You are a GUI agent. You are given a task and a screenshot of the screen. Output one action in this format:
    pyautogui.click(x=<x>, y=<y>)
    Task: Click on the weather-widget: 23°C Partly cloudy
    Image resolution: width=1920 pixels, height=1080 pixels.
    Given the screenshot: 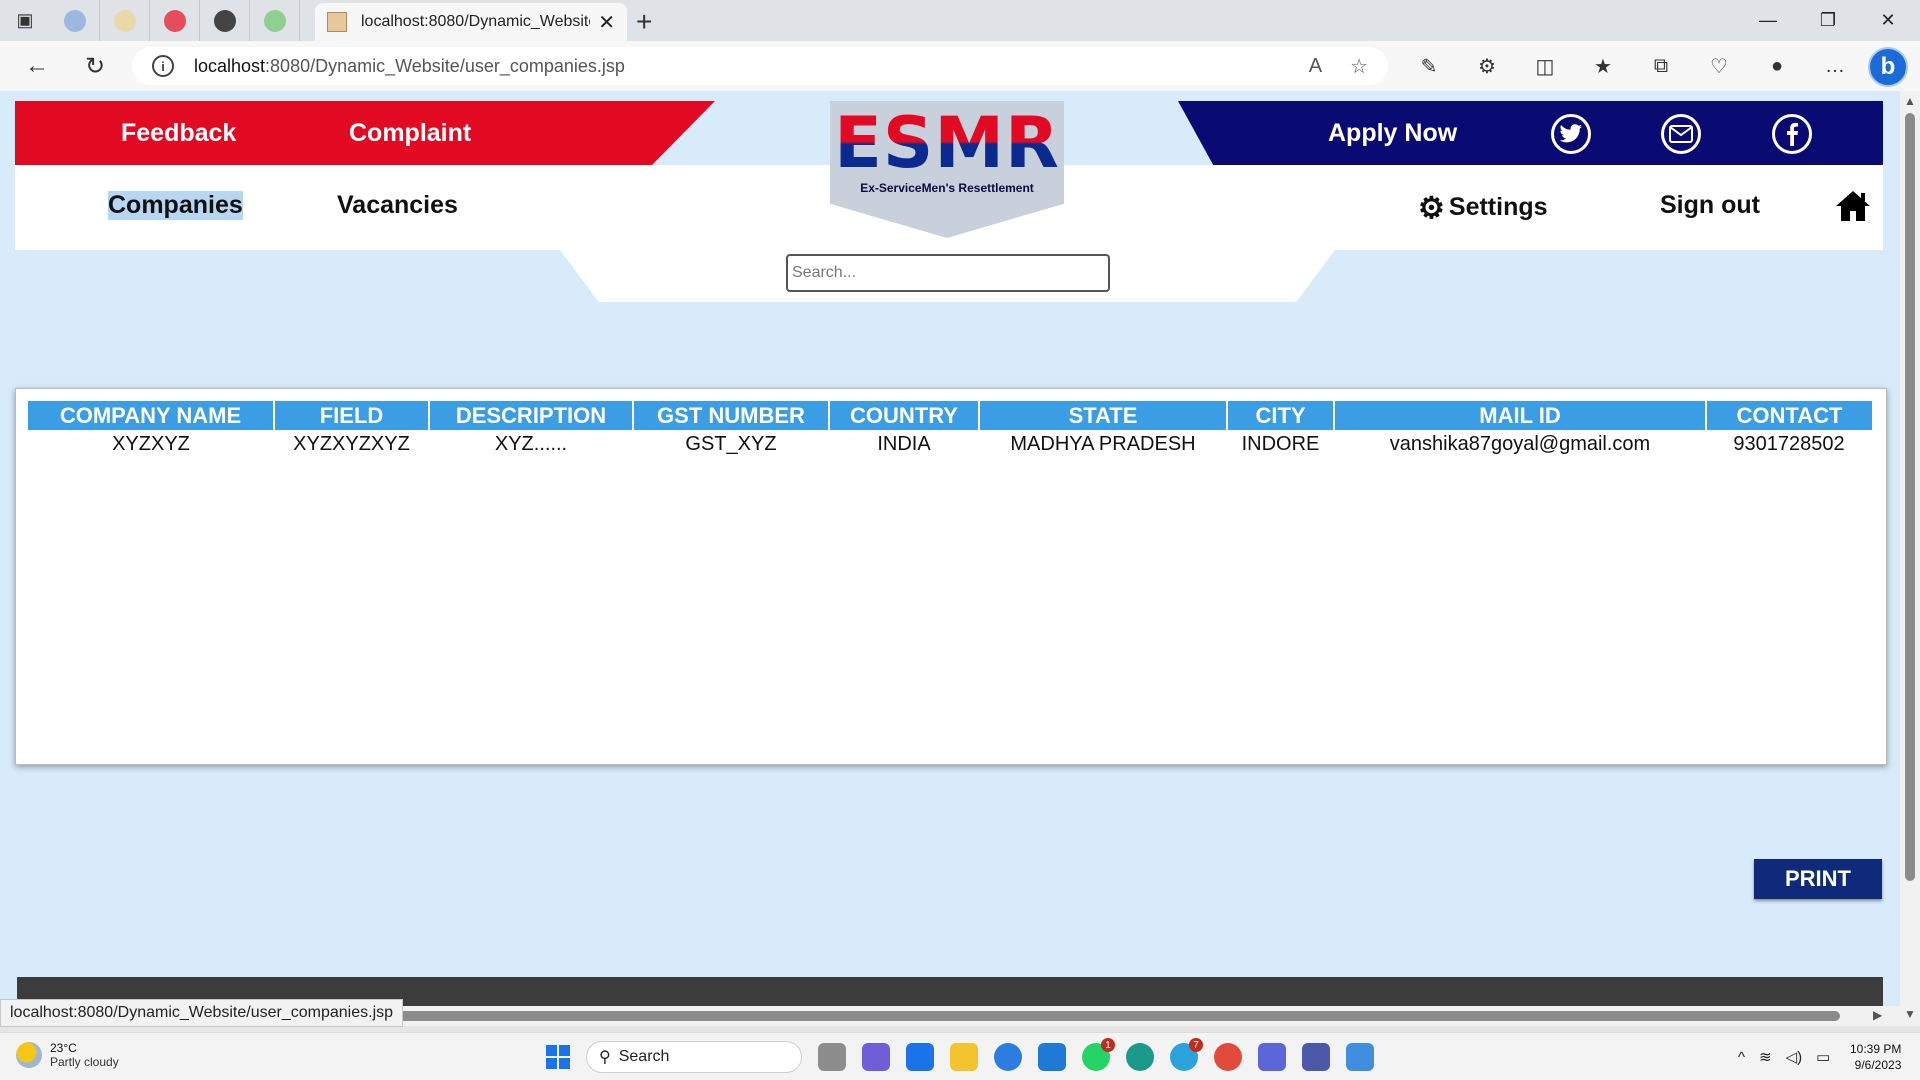 What is the action you would take?
    pyautogui.click(x=67, y=1055)
    